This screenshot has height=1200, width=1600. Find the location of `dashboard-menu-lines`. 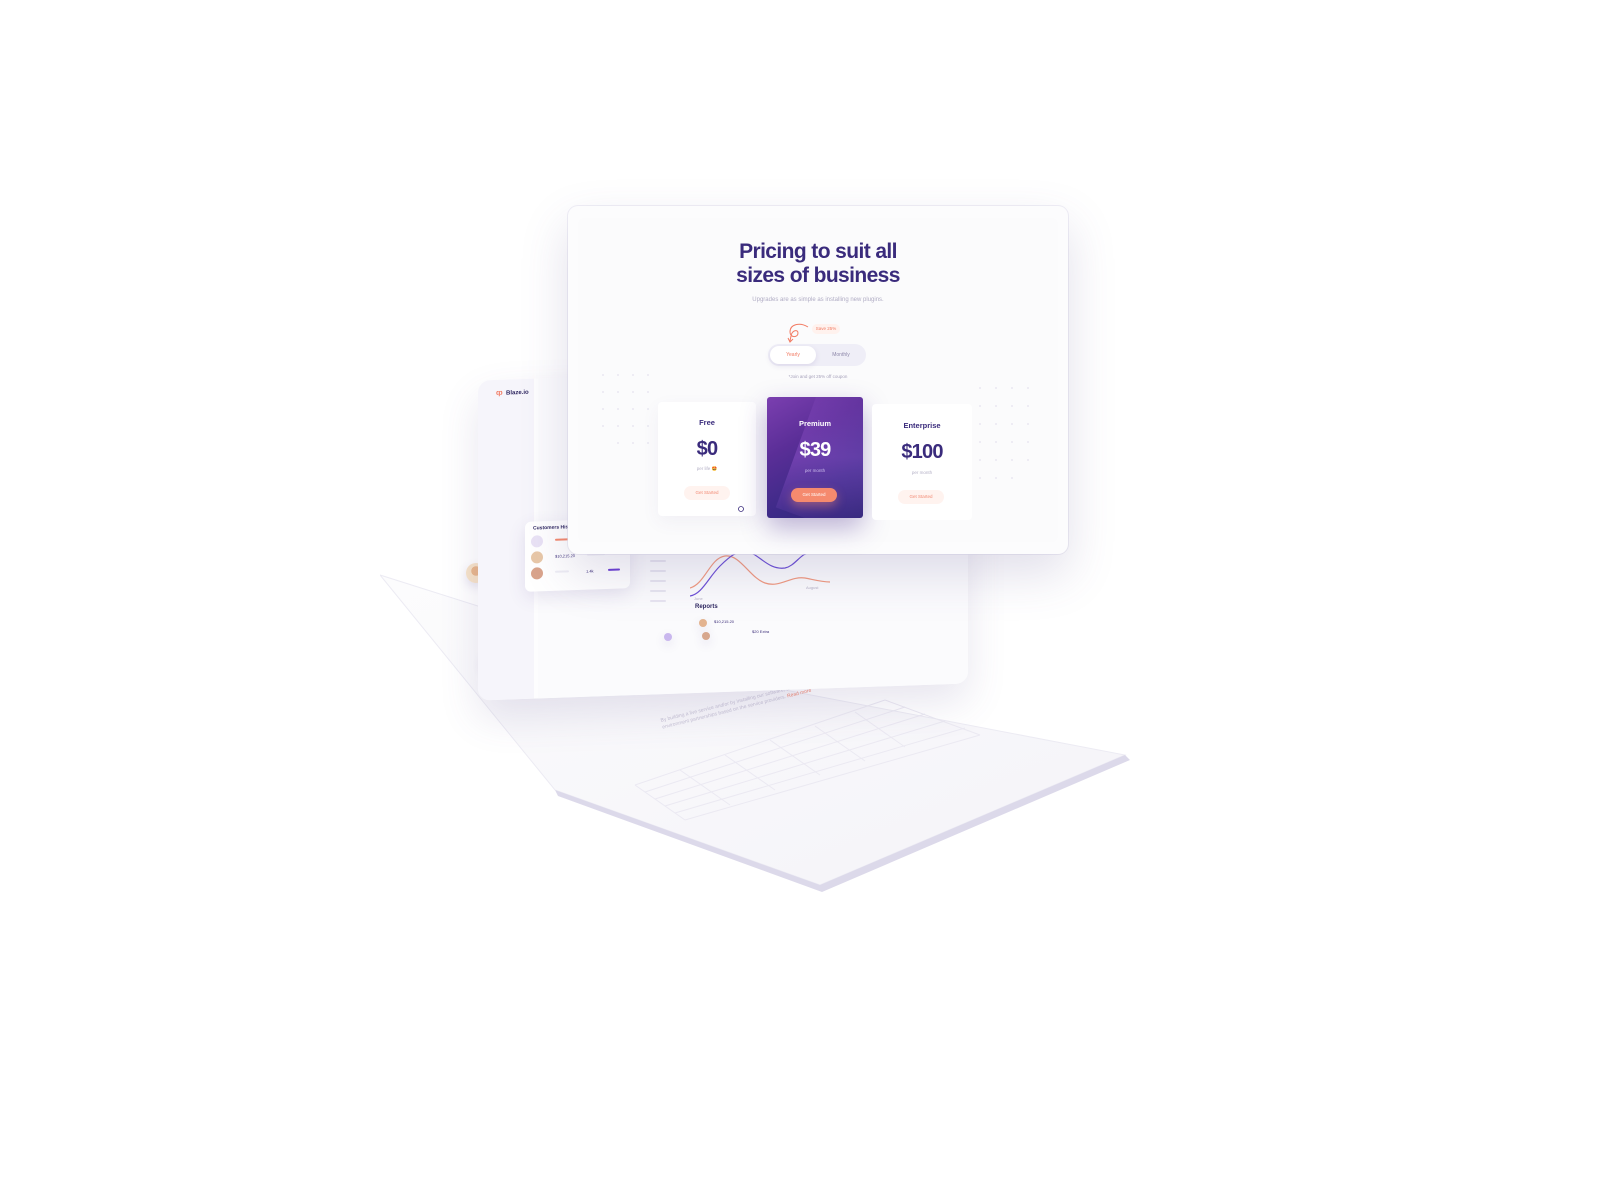

dashboard-menu-lines is located at coordinates (658, 575).